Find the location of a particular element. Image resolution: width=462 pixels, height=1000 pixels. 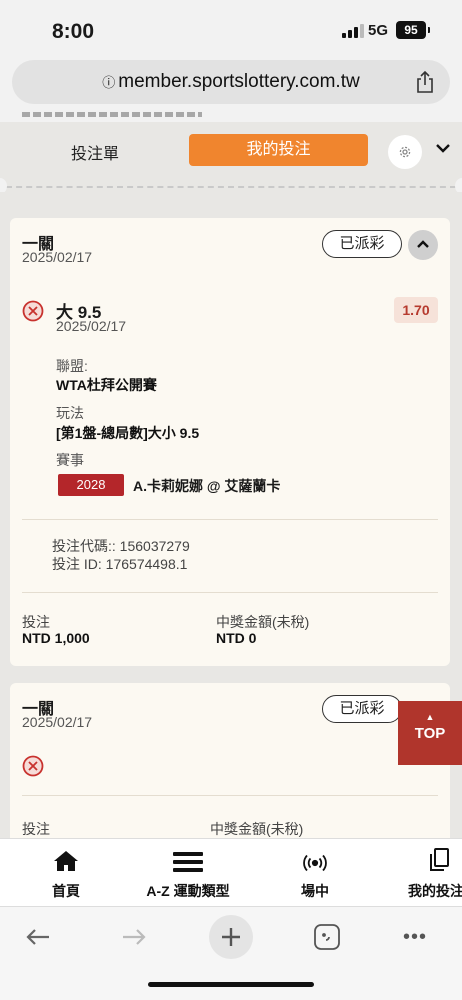

arrow-up-icon: ▲ is located at coordinates (430, 717).